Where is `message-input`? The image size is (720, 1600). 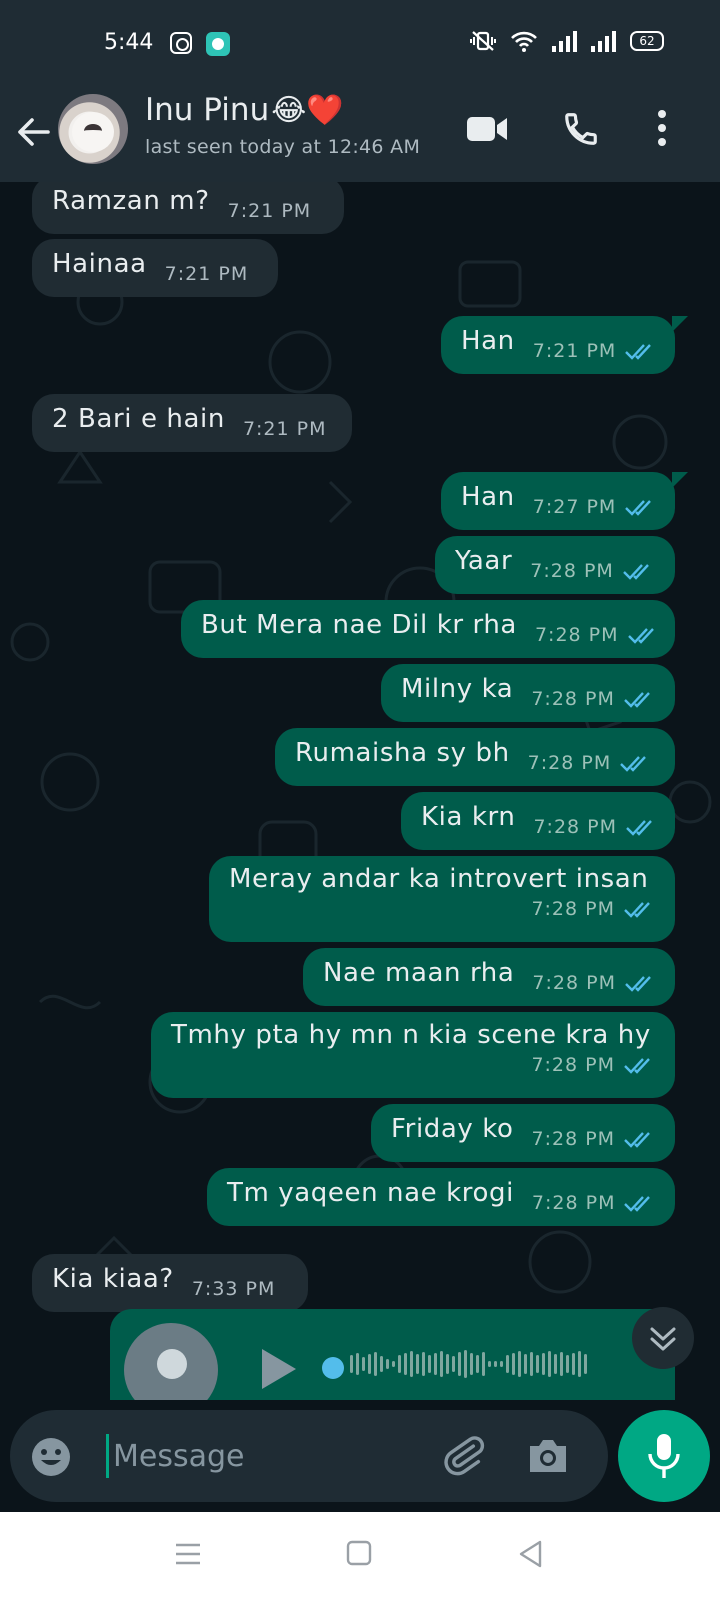 message-input is located at coordinates (256, 1456).